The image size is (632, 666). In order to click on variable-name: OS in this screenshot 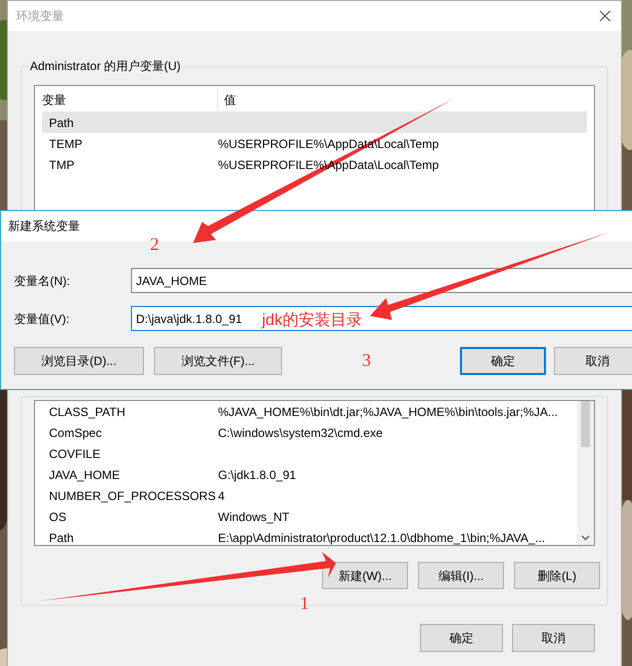, I will do `click(57, 517)`.